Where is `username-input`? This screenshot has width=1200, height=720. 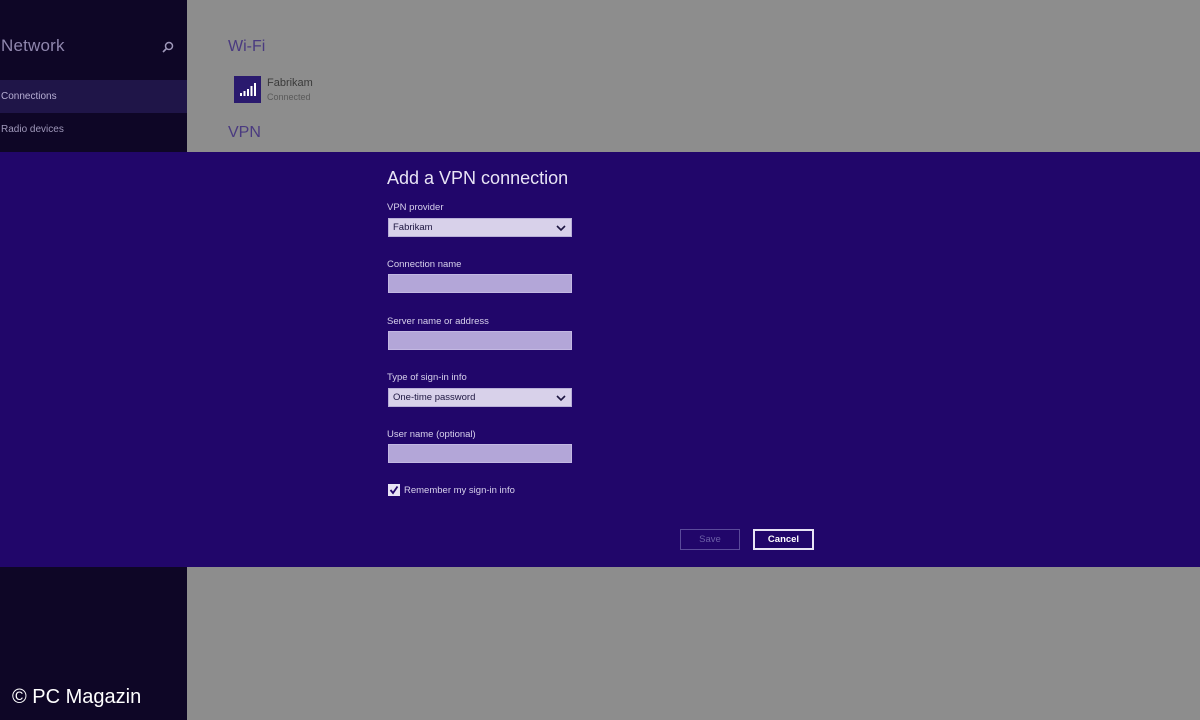
username-input is located at coordinates (480, 453).